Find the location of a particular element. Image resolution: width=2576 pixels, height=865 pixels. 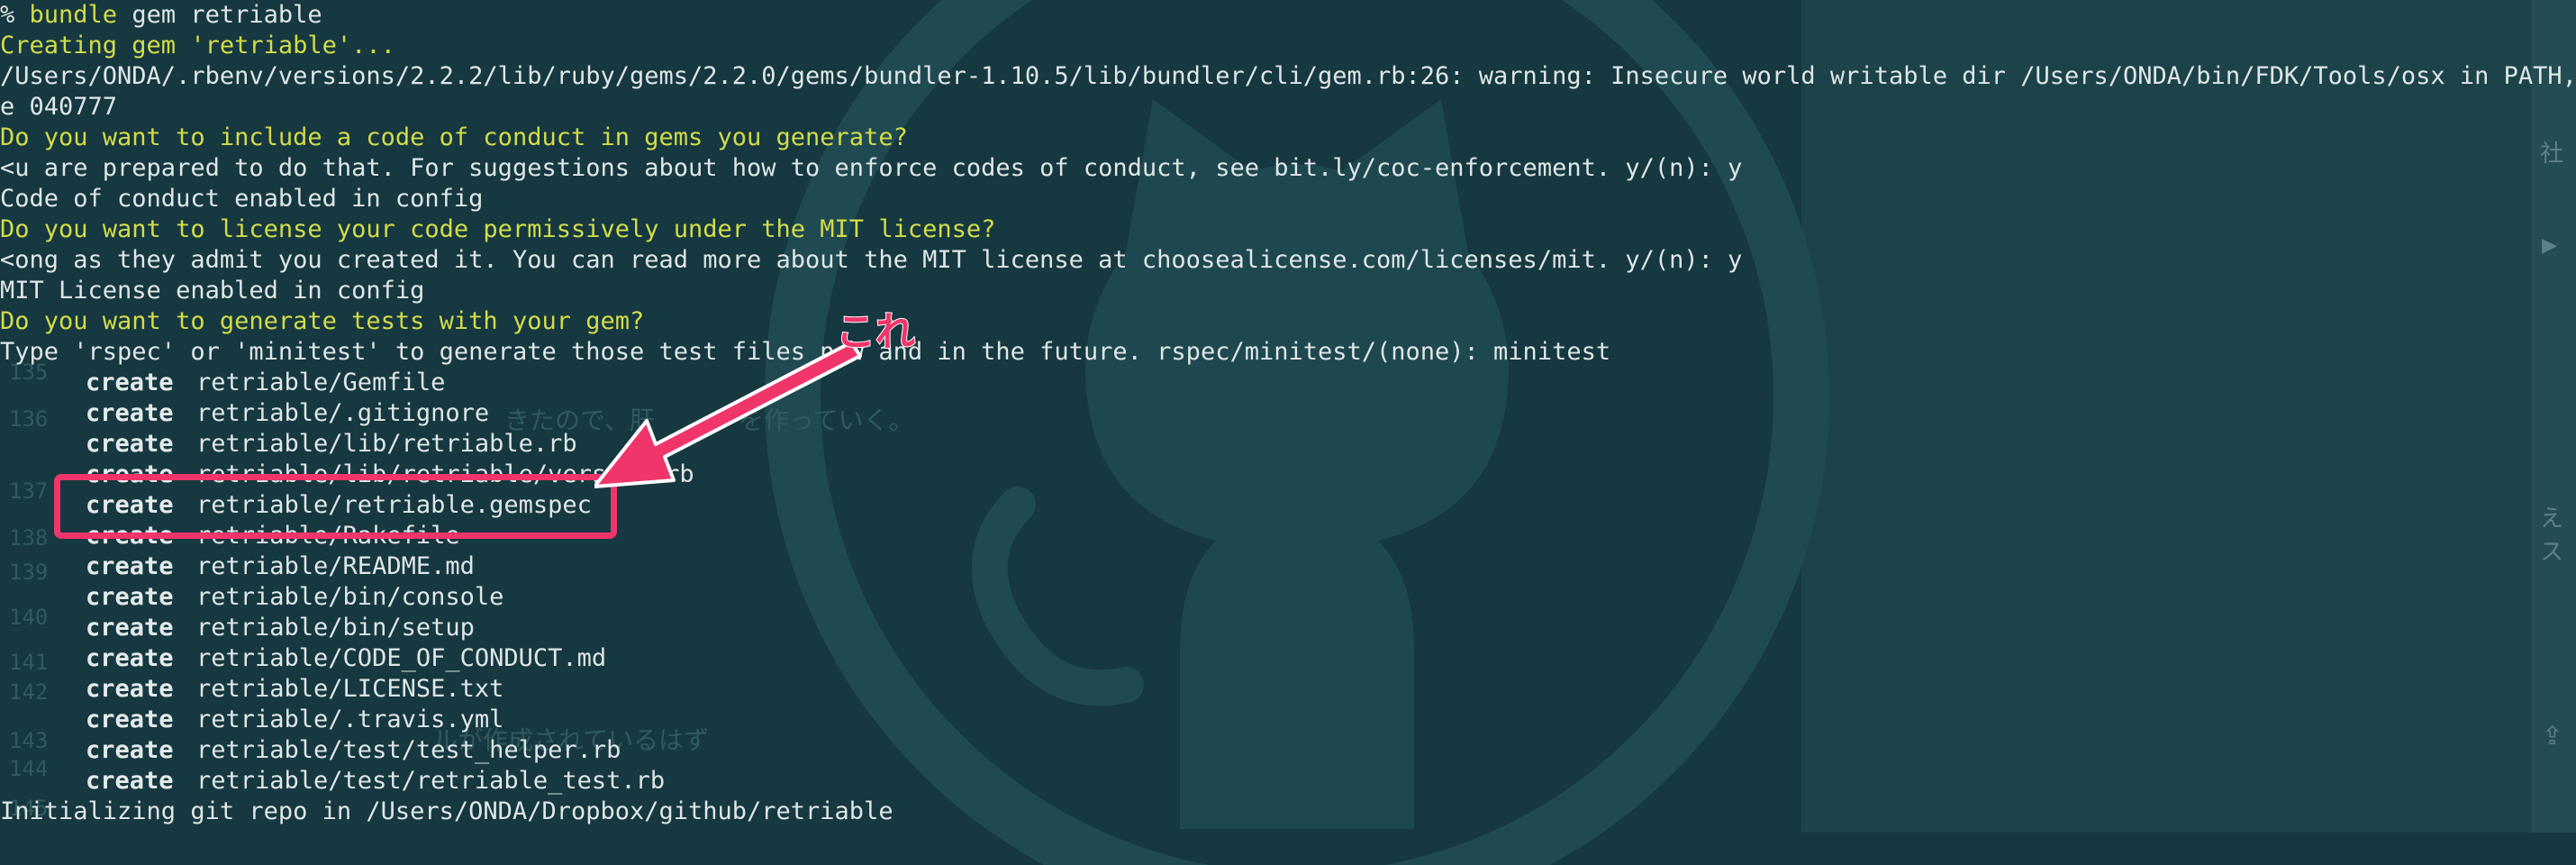

highlight-box is located at coordinates (335, 506).